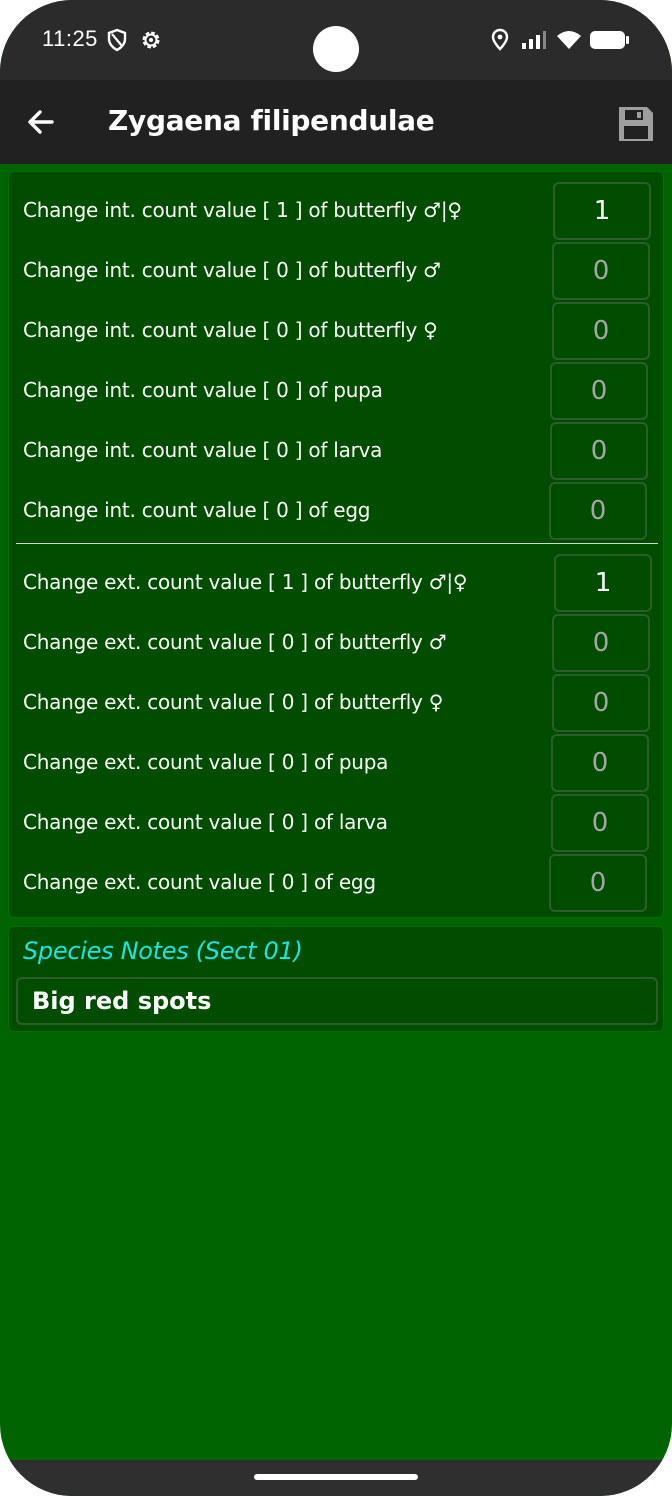  I want to click on save-button, so click(636, 124).